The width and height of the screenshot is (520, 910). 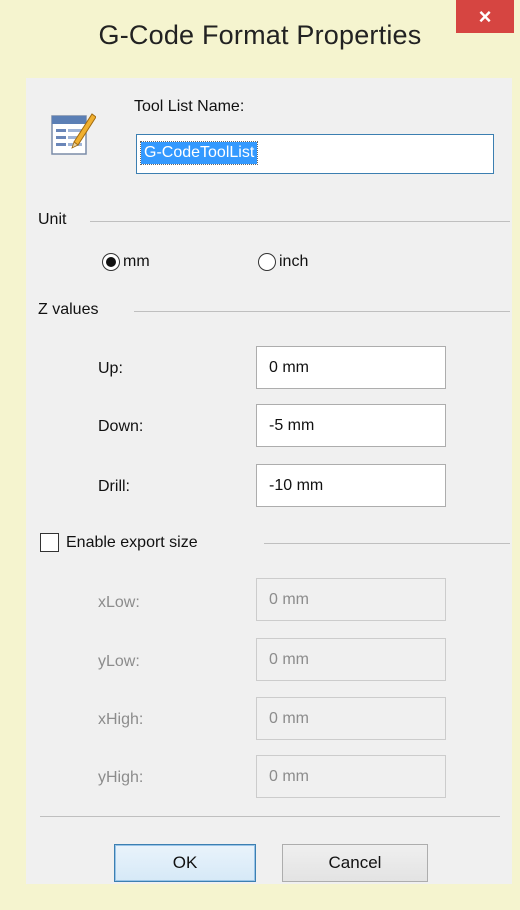 What do you see at coordinates (267, 262) in the screenshot?
I see `inch-radio` at bounding box center [267, 262].